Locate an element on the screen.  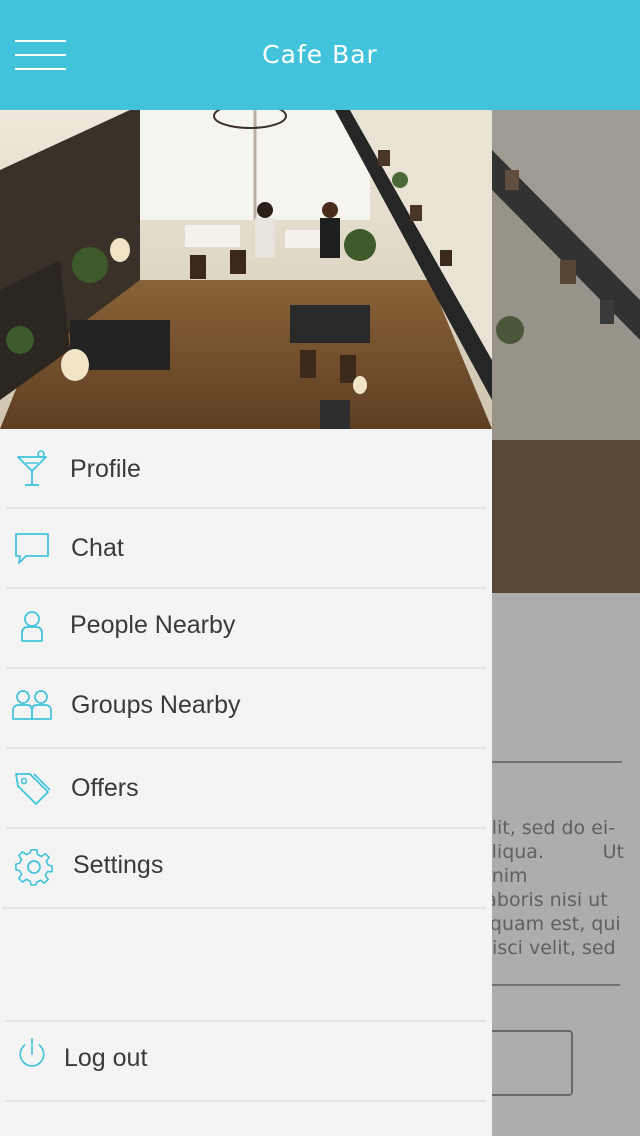
menu-item-label: Offers is located at coordinates (105, 788).